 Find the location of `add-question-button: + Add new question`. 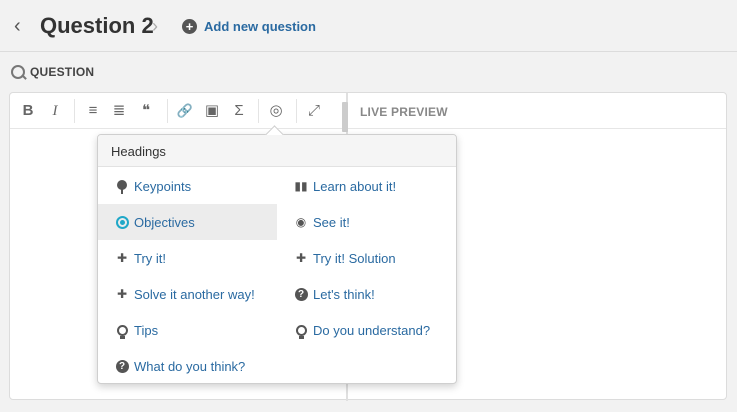

add-question-button: + Add new question is located at coordinates (249, 26).